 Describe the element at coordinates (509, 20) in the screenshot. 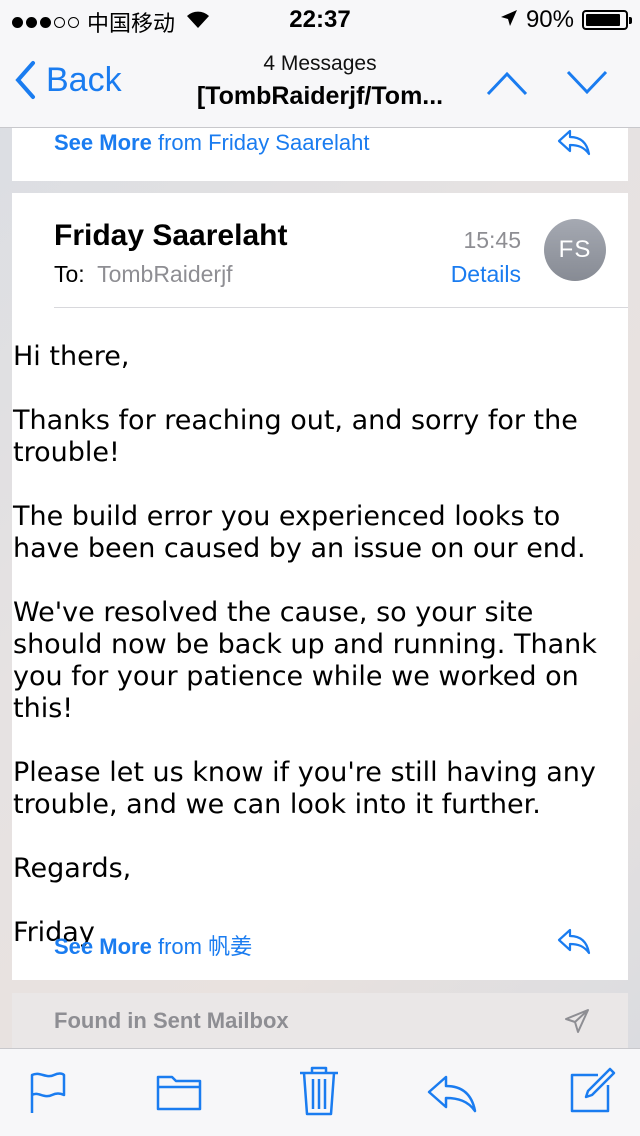

I see `location-arrow-icon` at that location.